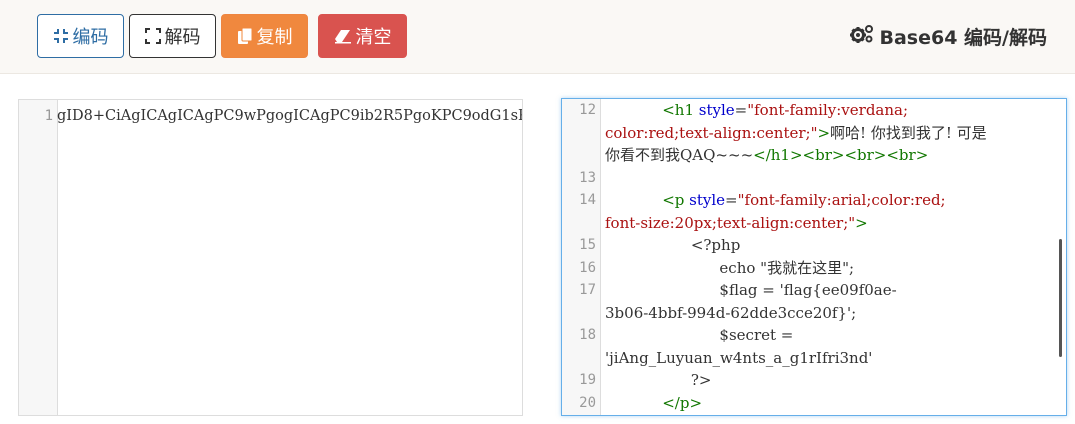 The width and height of the screenshot is (1075, 424). I want to click on line-text: 你看不到我QAQ~~~</h1><br><br><br>, so click(766, 155).